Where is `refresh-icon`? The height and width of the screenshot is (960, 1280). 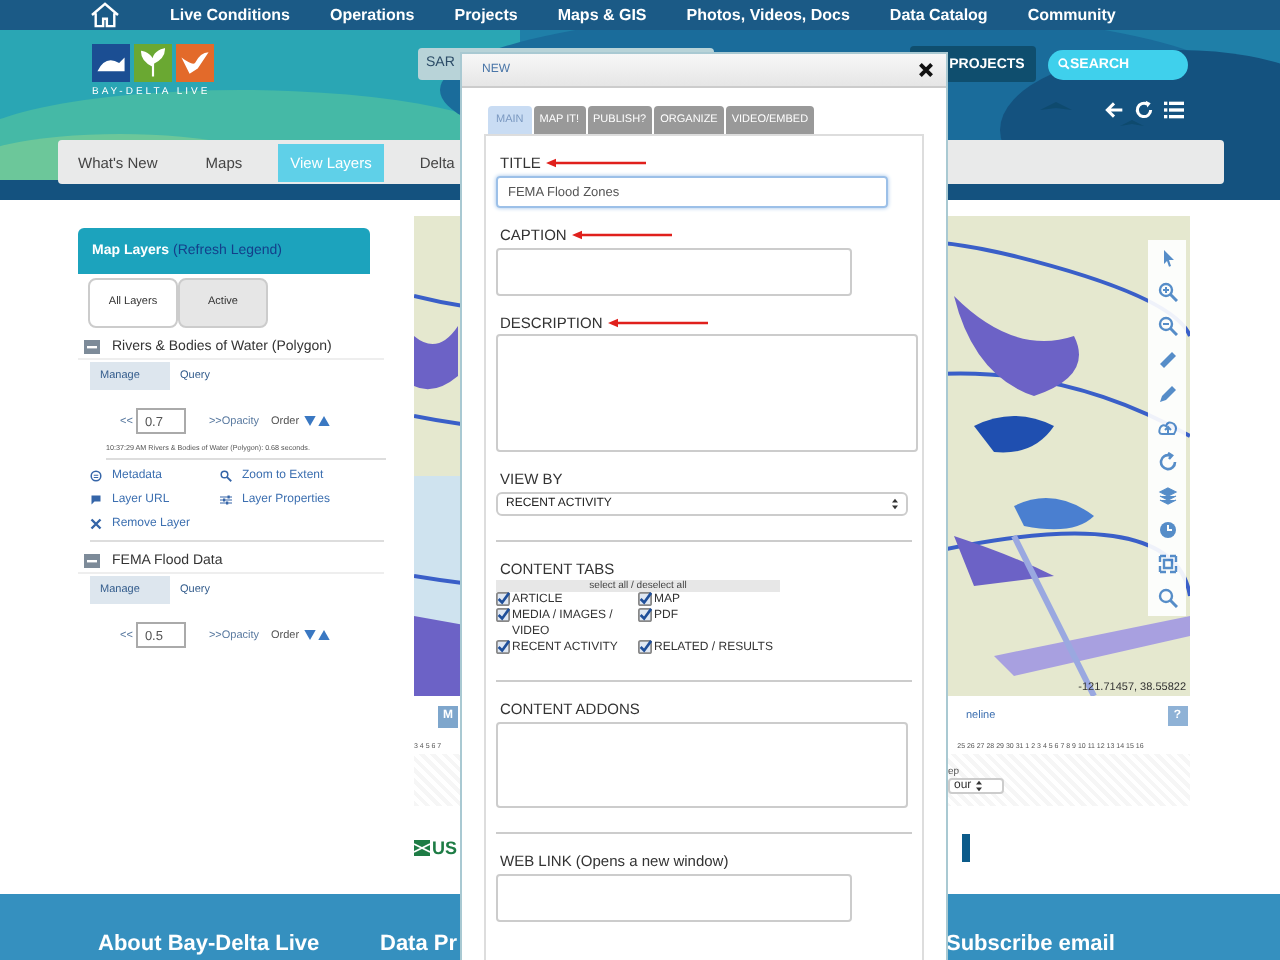
refresh-icon is located at coordinates (1144, 110).